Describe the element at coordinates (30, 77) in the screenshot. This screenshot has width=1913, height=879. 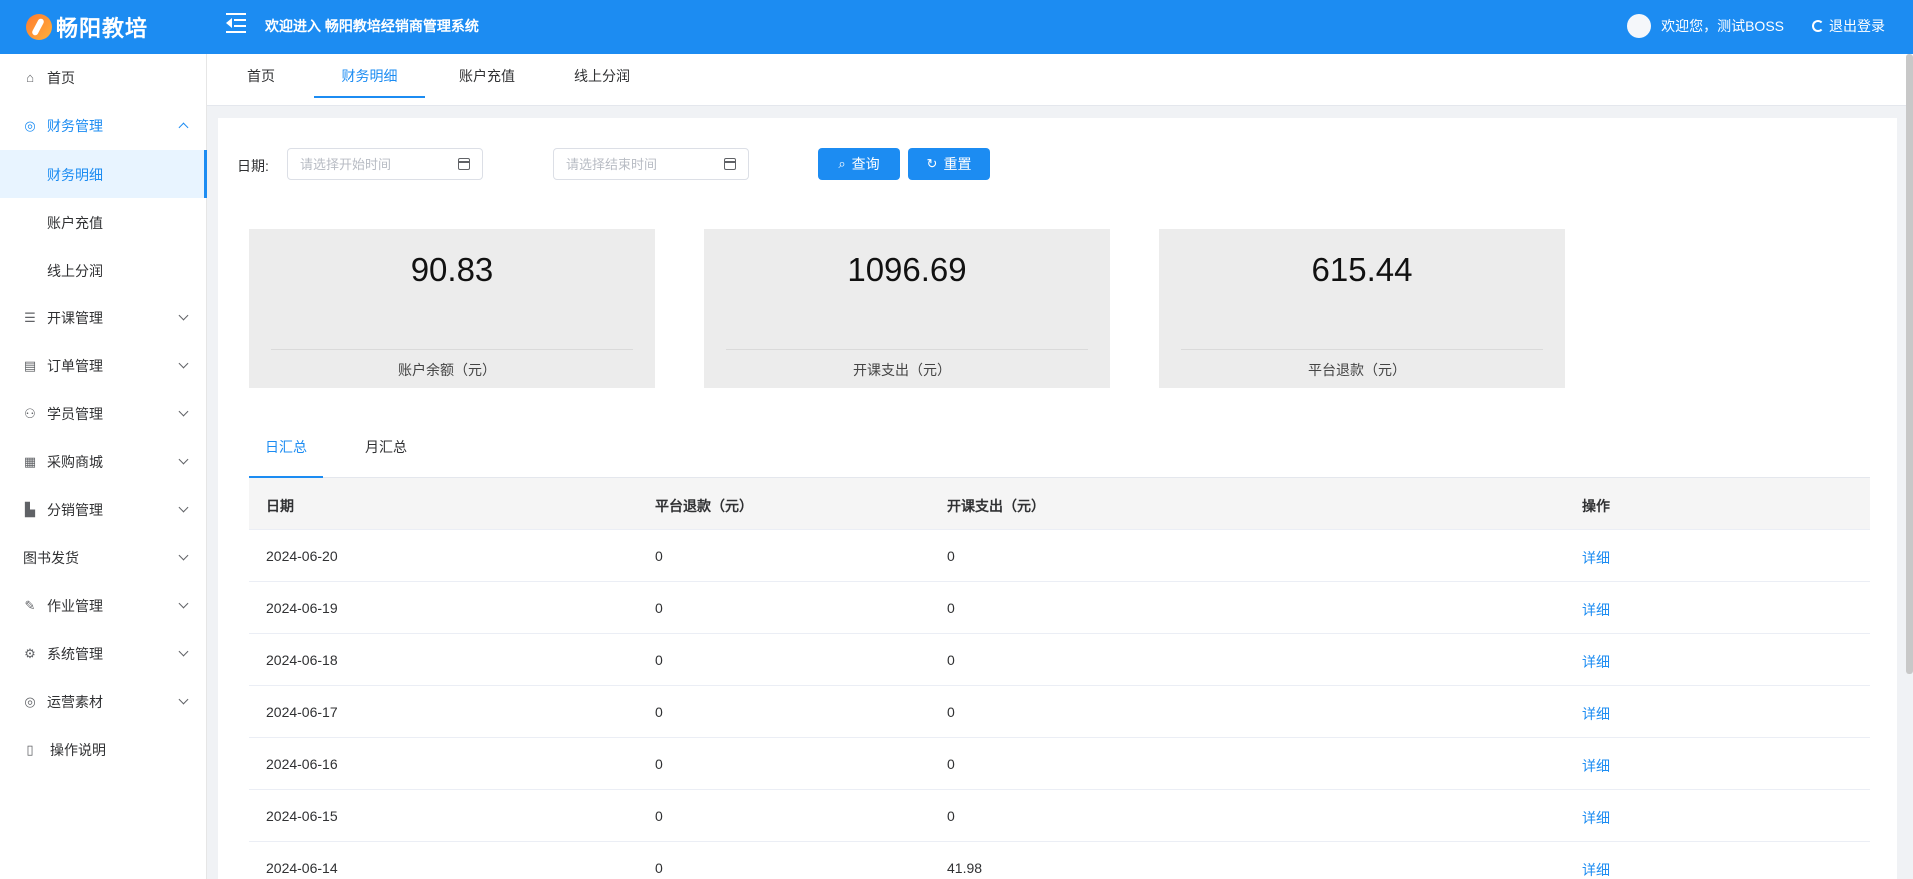
I see `home-icon: ⌂` at that location.